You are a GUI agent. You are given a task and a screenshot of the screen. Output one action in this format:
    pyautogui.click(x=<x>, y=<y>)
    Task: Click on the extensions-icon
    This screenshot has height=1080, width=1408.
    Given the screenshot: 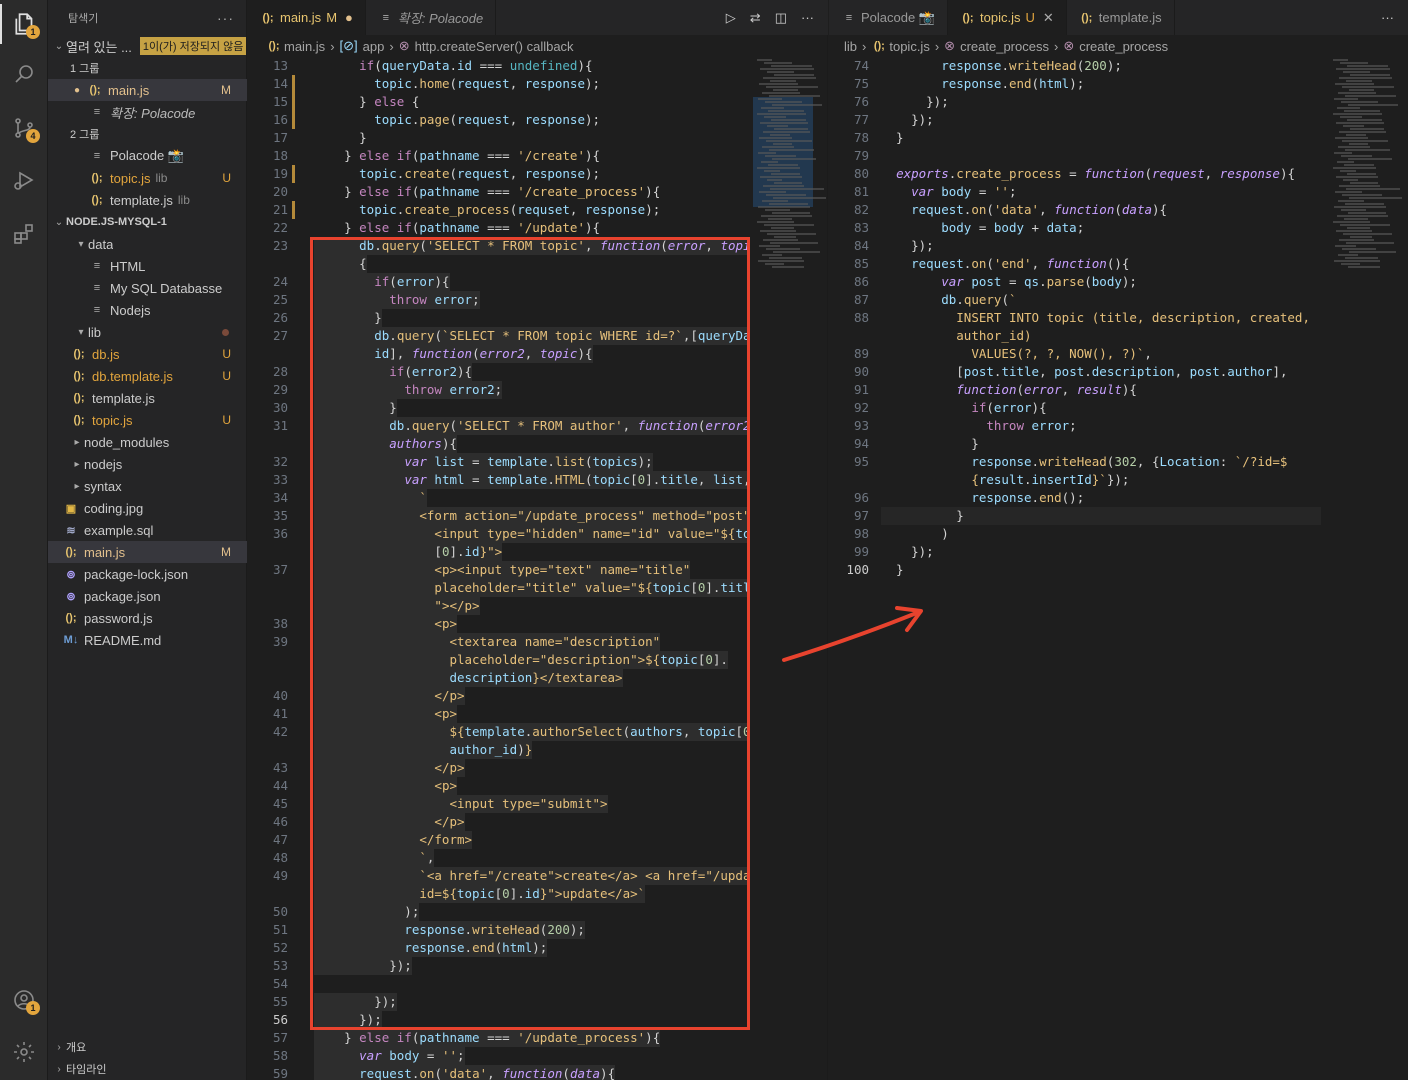 What is the action you would take?
    pyautogui.click(x=24, y=234)
    